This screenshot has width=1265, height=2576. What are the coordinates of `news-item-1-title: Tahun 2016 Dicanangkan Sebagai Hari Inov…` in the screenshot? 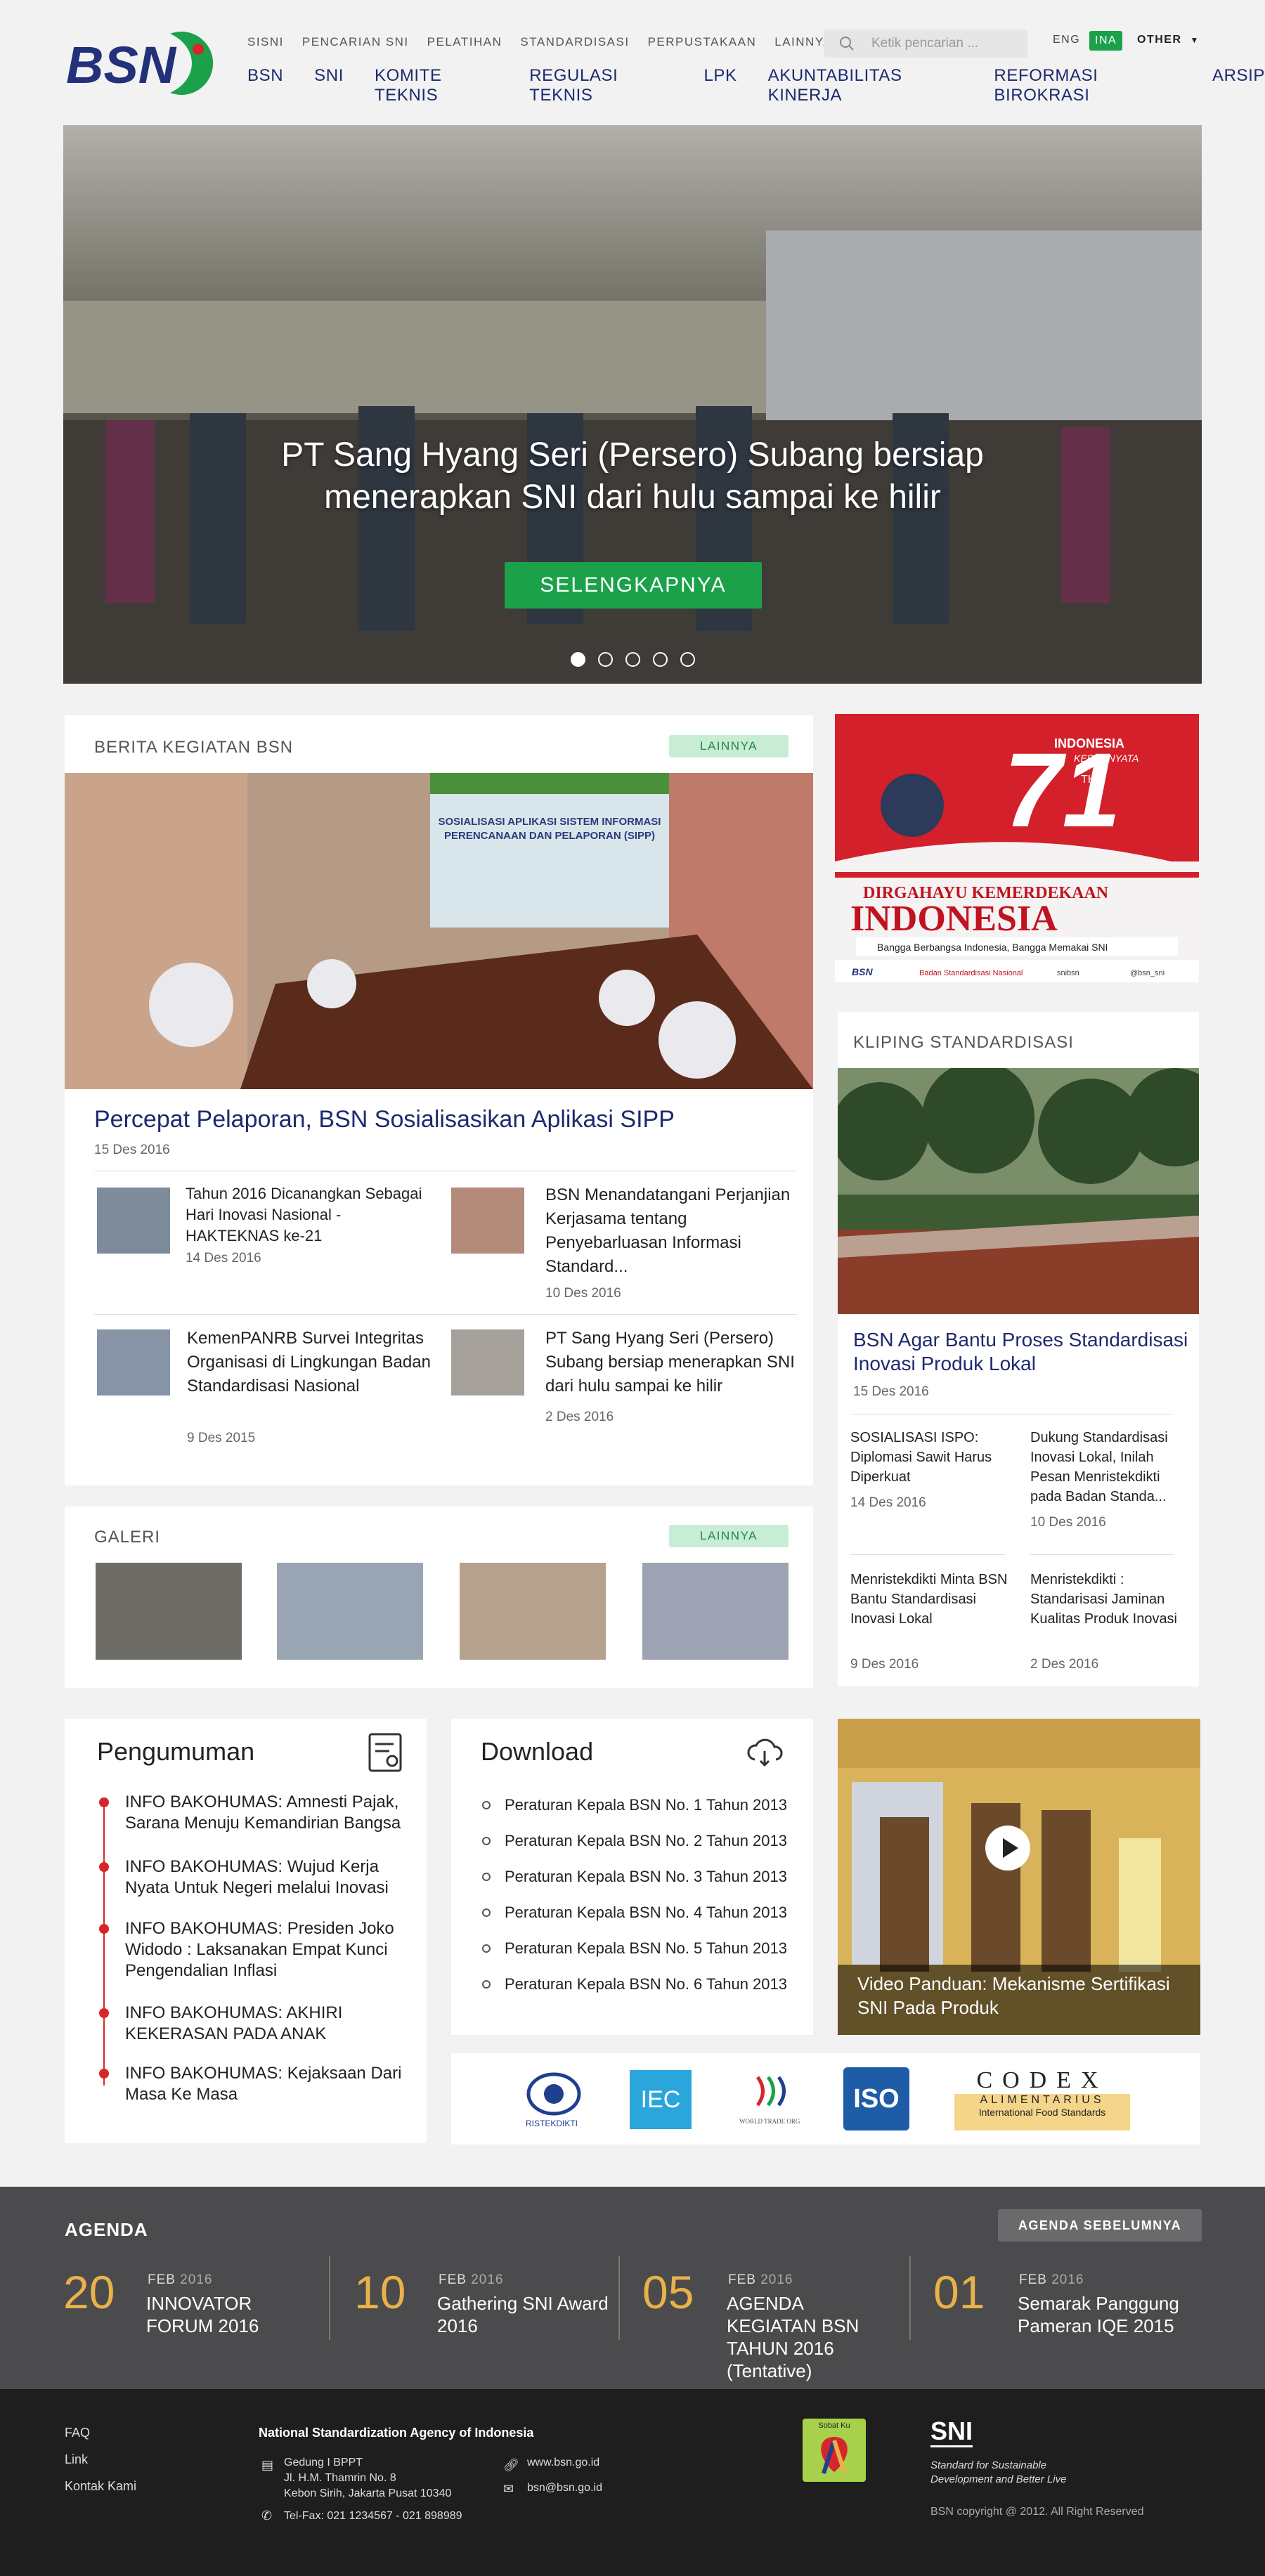 It's located at (309, 1215).